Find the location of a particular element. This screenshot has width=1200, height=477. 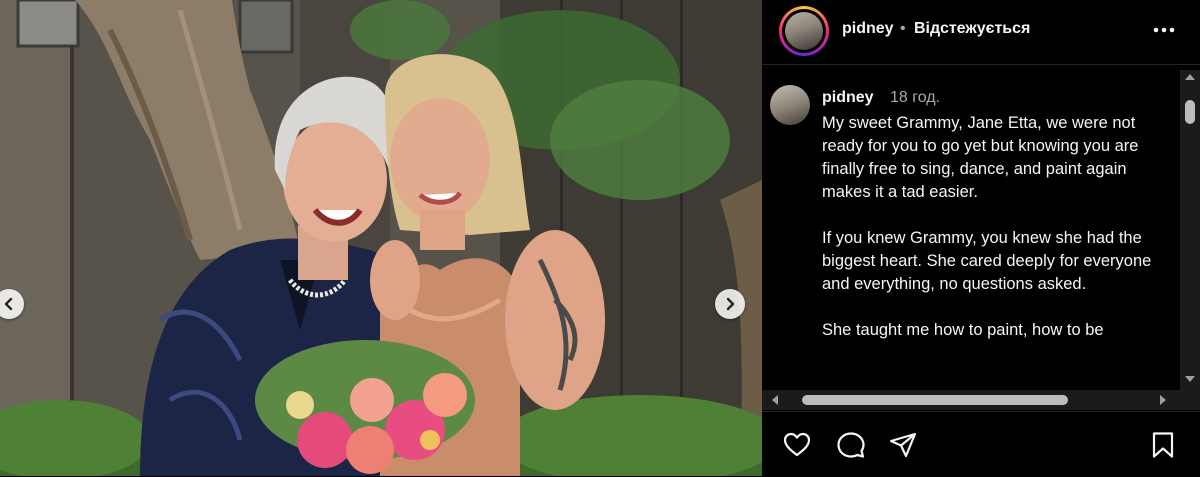

header-username: pidney is located at coordinates (868, 29).